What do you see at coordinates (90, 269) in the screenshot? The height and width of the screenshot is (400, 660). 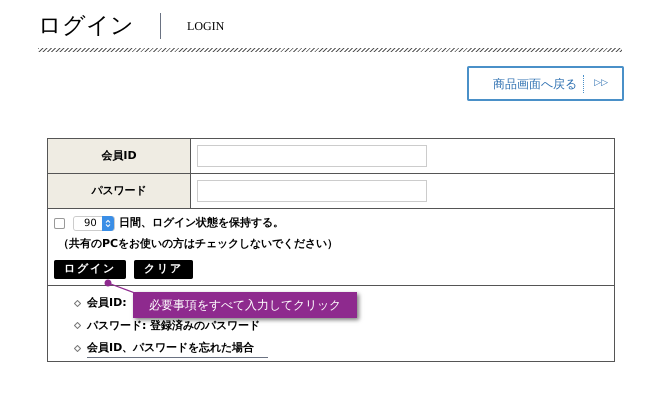 I see `login-button: ログイン` at bounding box center [90, 269].